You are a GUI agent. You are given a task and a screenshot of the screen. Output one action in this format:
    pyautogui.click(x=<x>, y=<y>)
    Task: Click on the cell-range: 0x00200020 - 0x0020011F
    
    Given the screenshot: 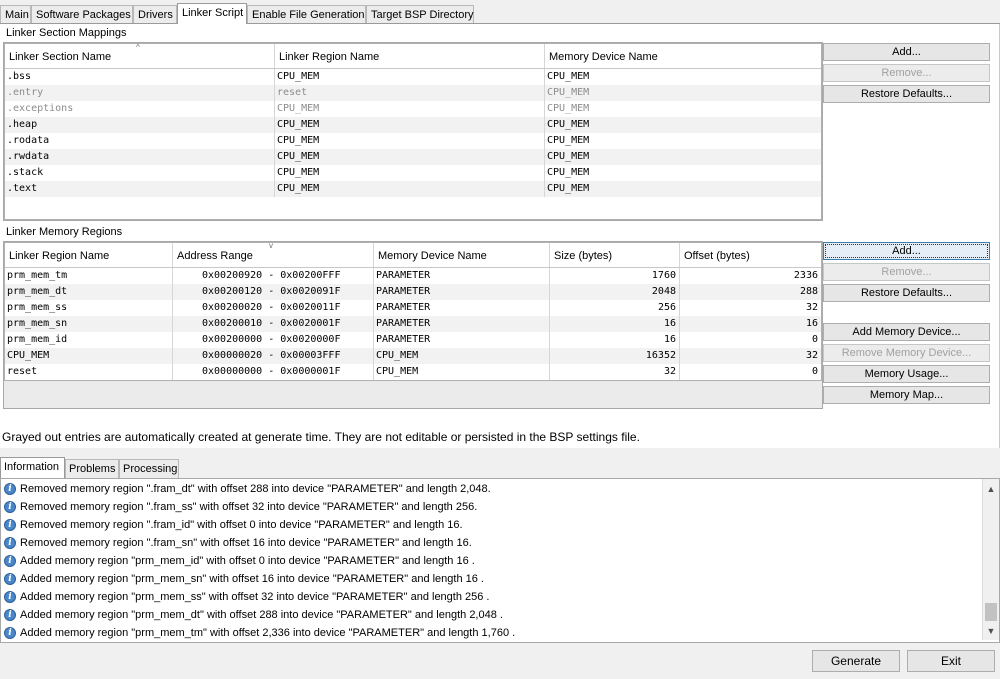 What is the action you would take?
    pyautogui.click(x=273, y=308)
    